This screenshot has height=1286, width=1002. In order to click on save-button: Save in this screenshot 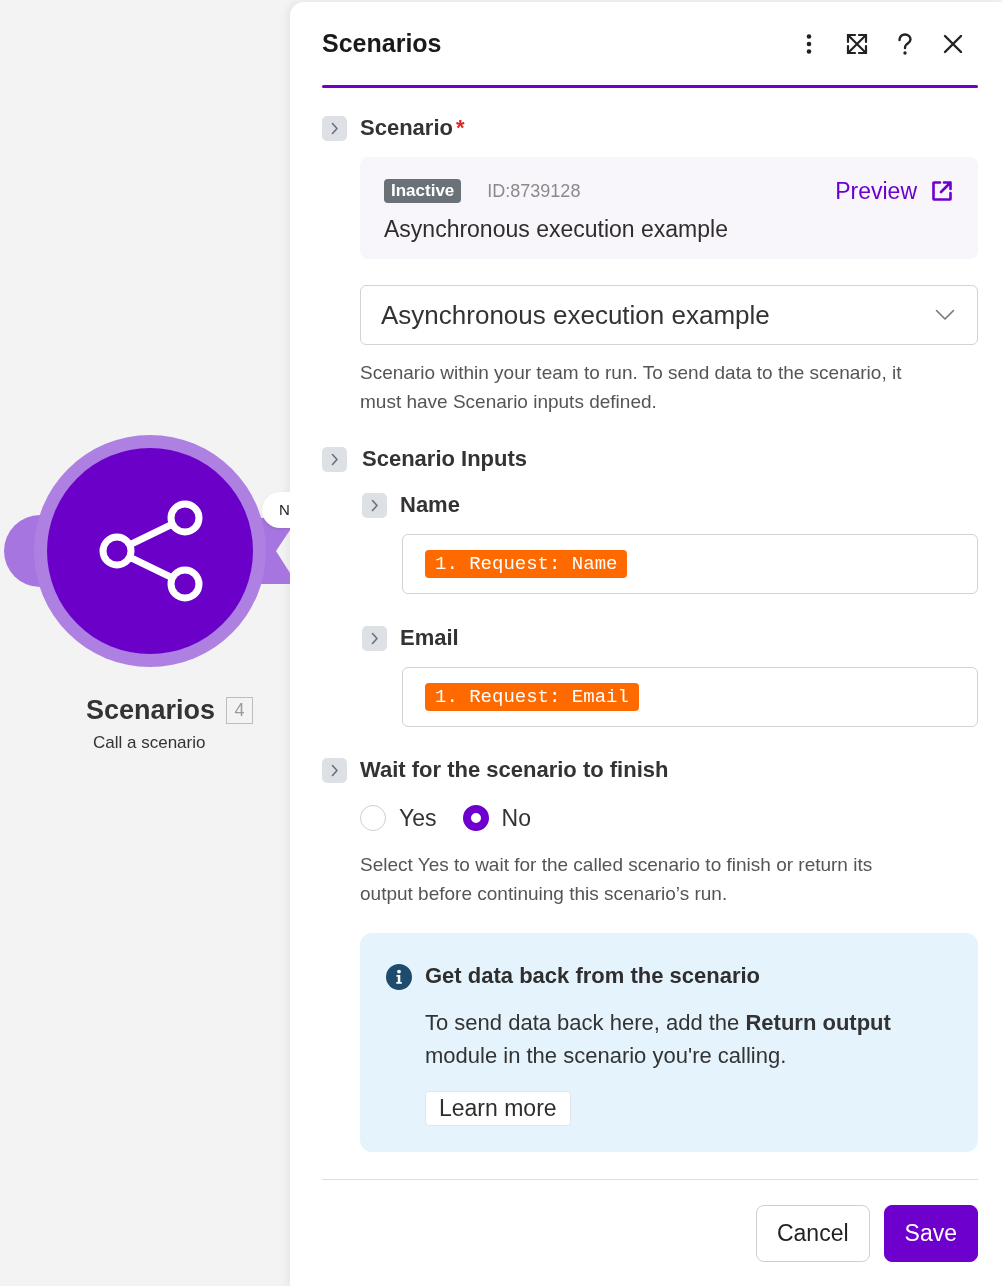, I will do `click(930, 1233)`.